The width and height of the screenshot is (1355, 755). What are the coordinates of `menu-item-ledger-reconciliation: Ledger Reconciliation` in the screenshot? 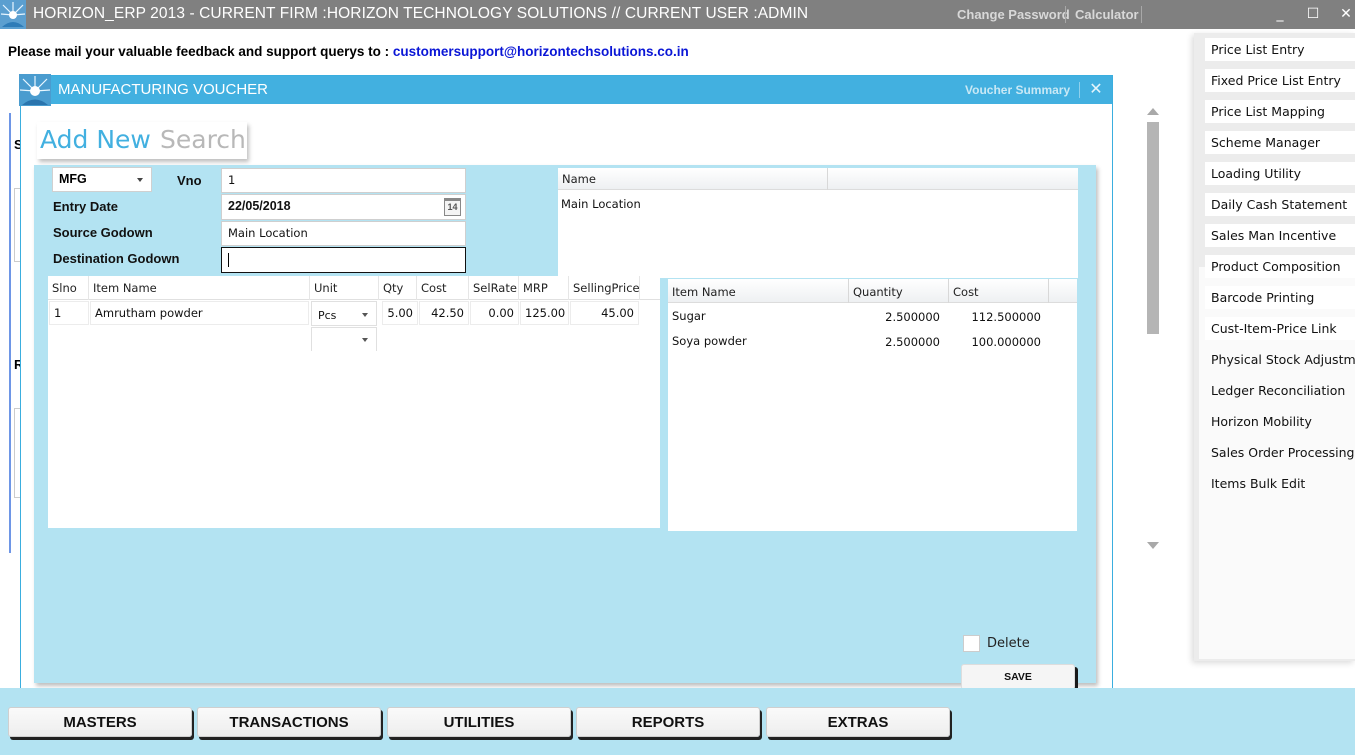 It's located at (1280, 390).